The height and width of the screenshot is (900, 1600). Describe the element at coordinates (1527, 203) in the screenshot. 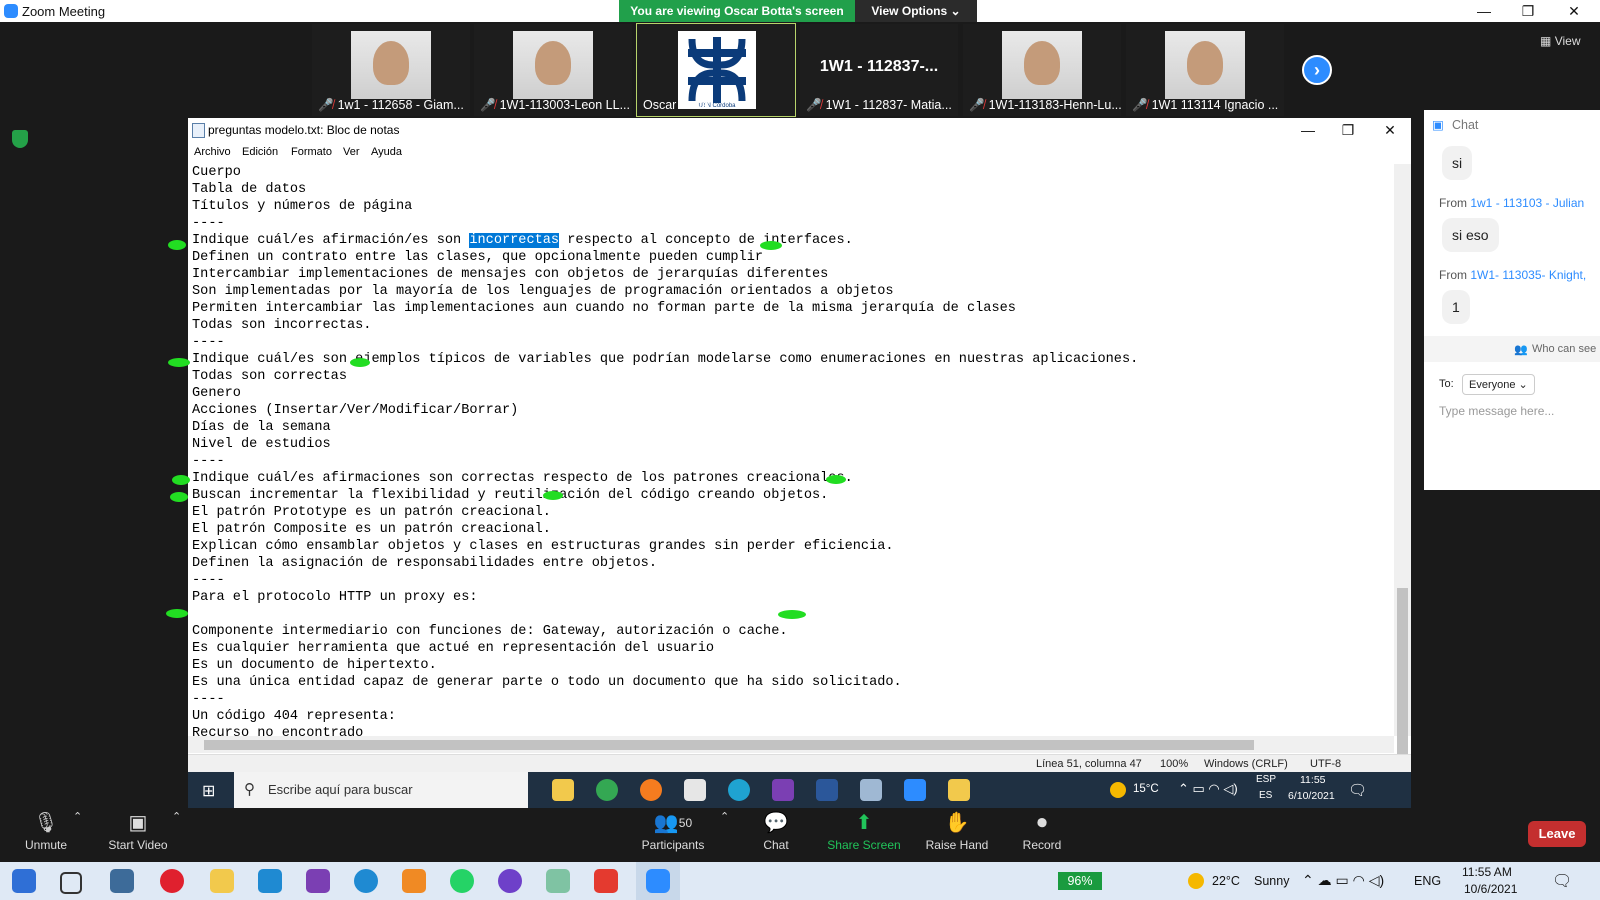

I see `sender-name: 1w1 - 113103 - Julian` at that location.